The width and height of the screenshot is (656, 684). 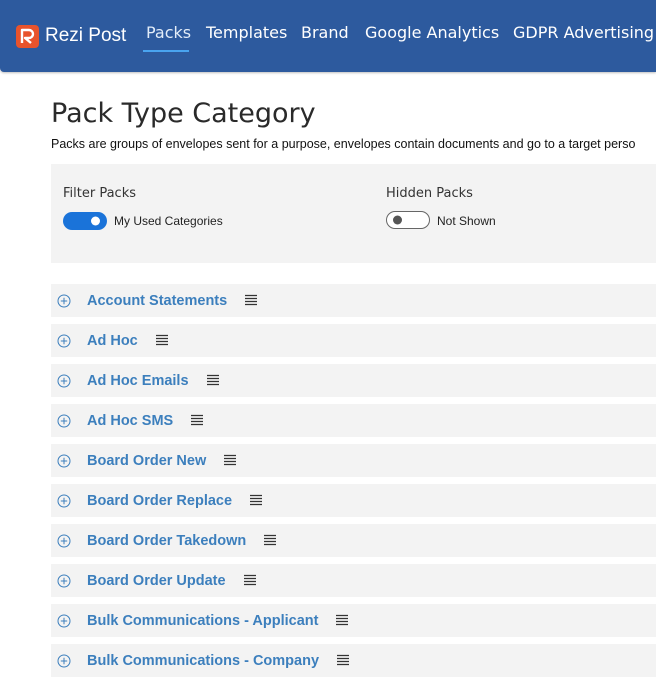 I want to click on brand-name: Rezi Post, so click(x=86, y=35).